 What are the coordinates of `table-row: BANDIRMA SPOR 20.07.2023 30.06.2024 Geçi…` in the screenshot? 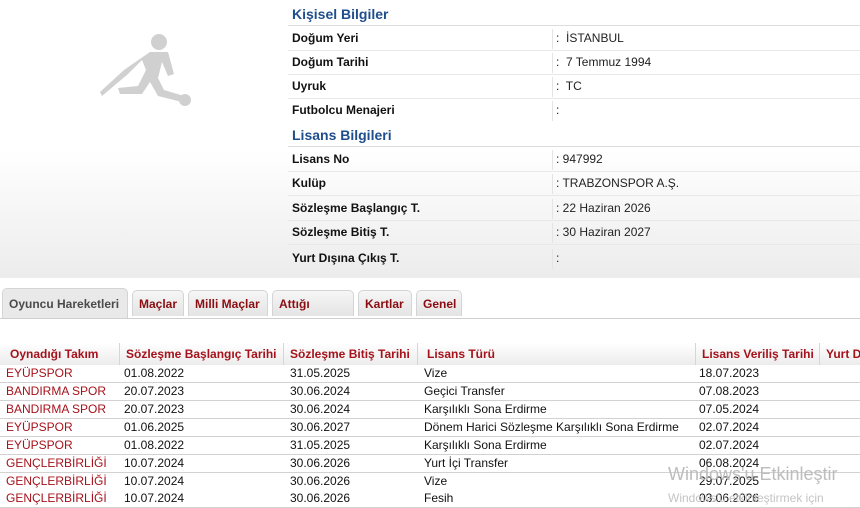 It's located at (430, 392).